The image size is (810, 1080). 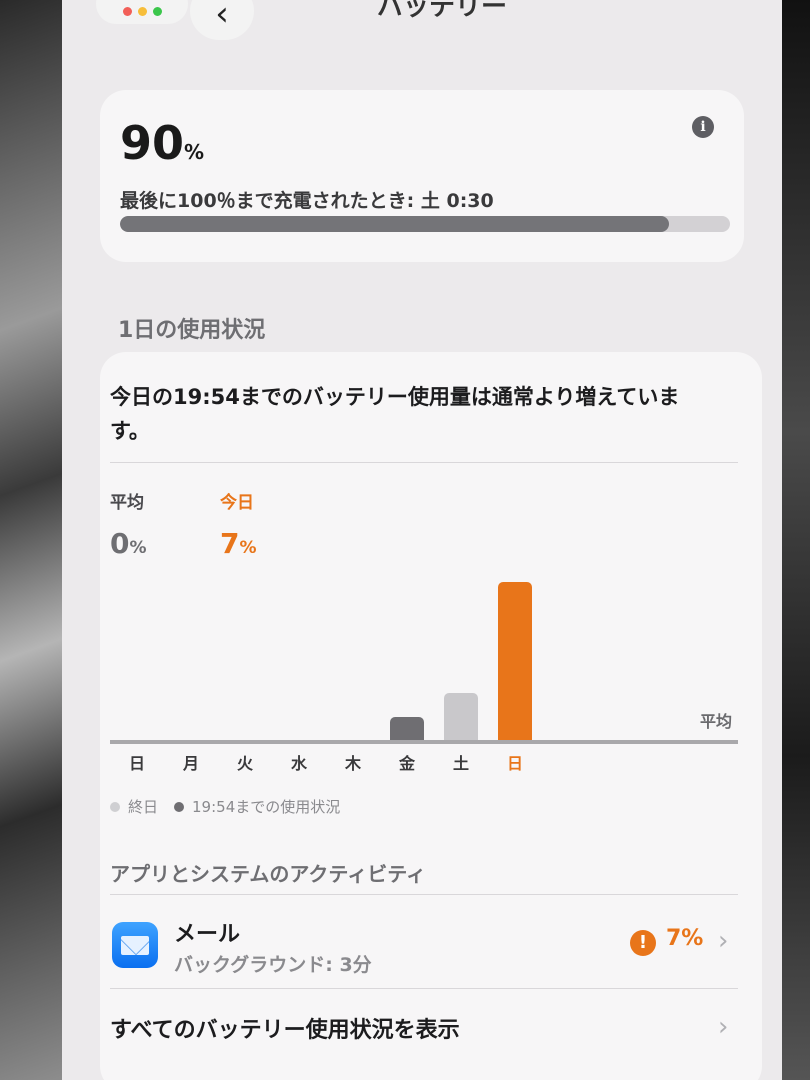 What do you see at coordinates (244, 763) in the screenshot?
I see `chart-day-label: 火` at bounding box center [244, 763].